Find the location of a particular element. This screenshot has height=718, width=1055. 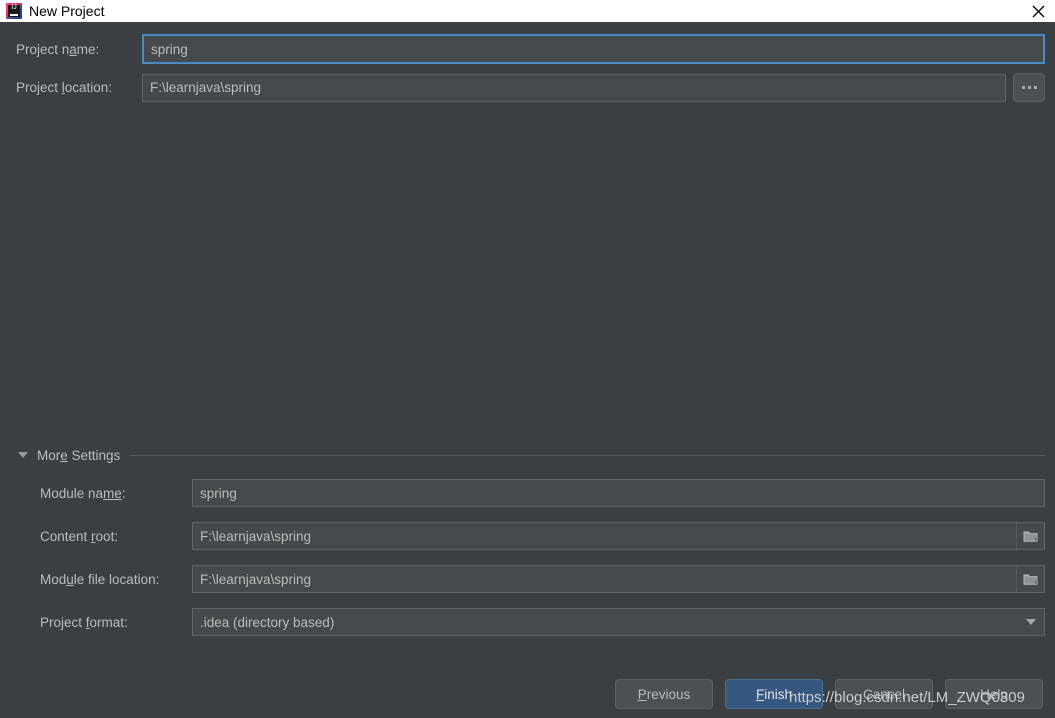

project-name-input: spring is located at coordinates (593, 49).